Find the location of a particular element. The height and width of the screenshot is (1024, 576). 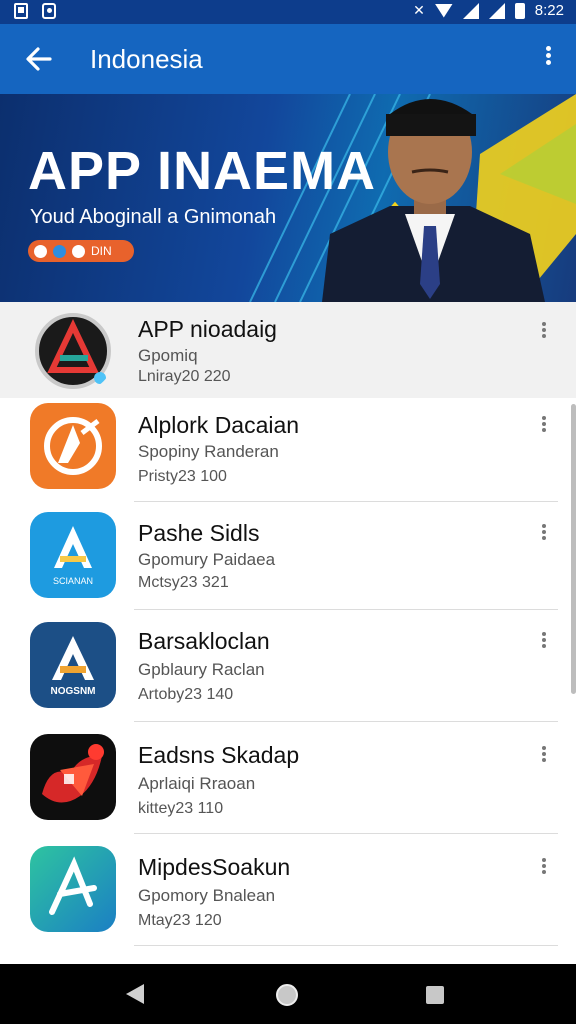

status-bar: ✕ 8:22 is located at coordinates (288, 12).